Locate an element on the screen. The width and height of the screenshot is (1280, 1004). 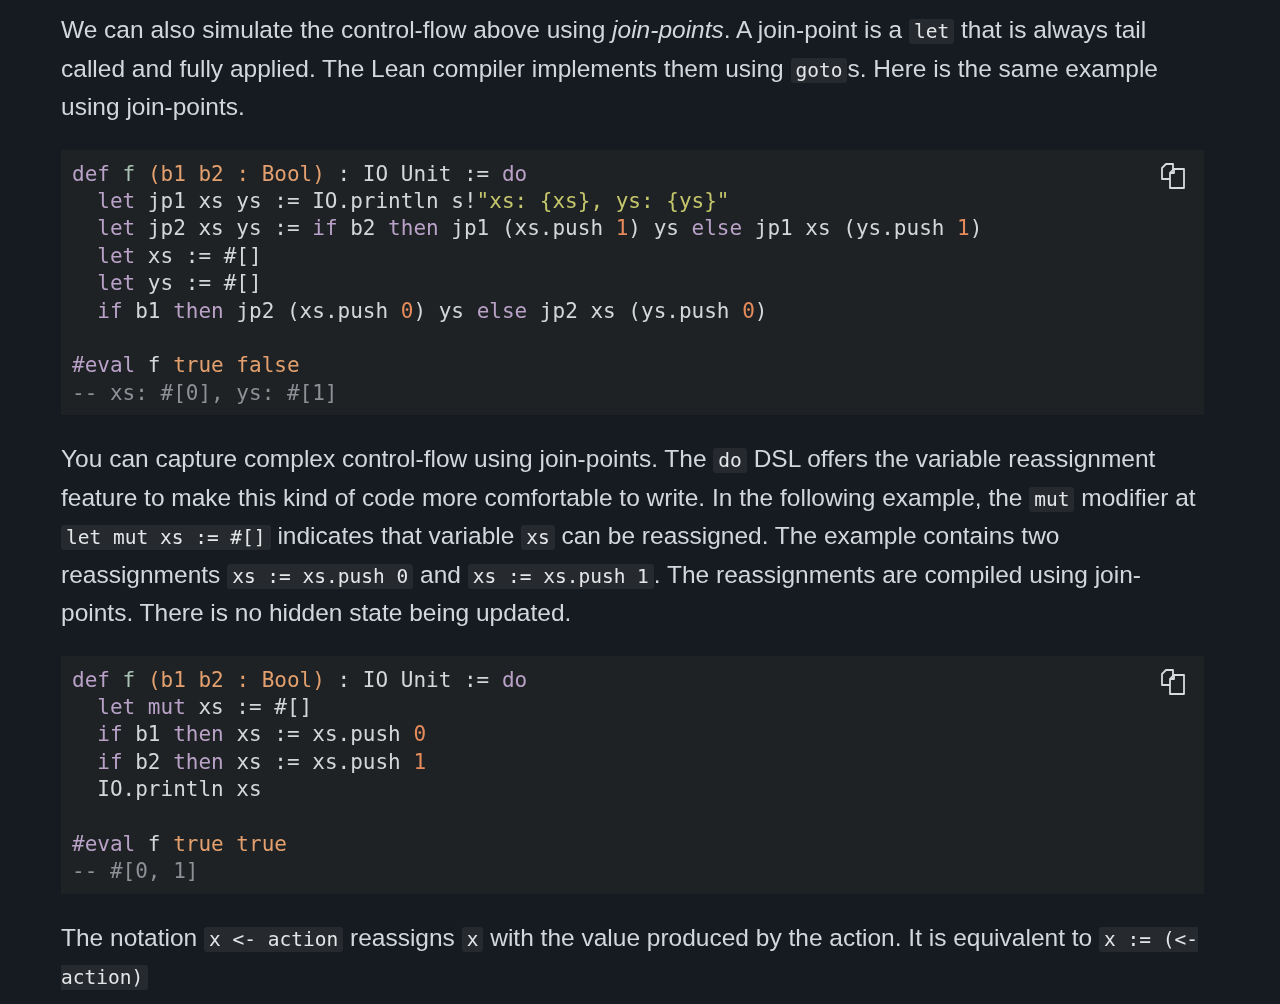
code-line: if b2 then xs := xs.push 1 is located at coordinates (261, 762).